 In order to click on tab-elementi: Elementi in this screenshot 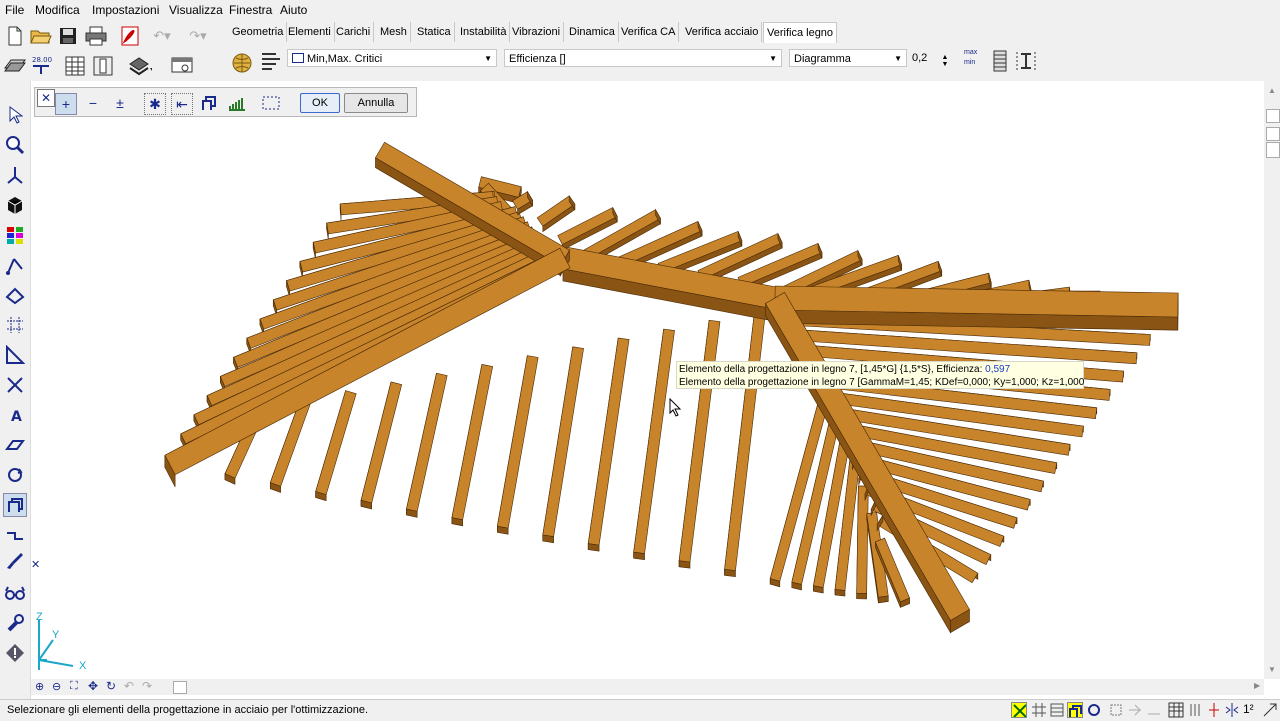, I will do `click(310, 32)`.